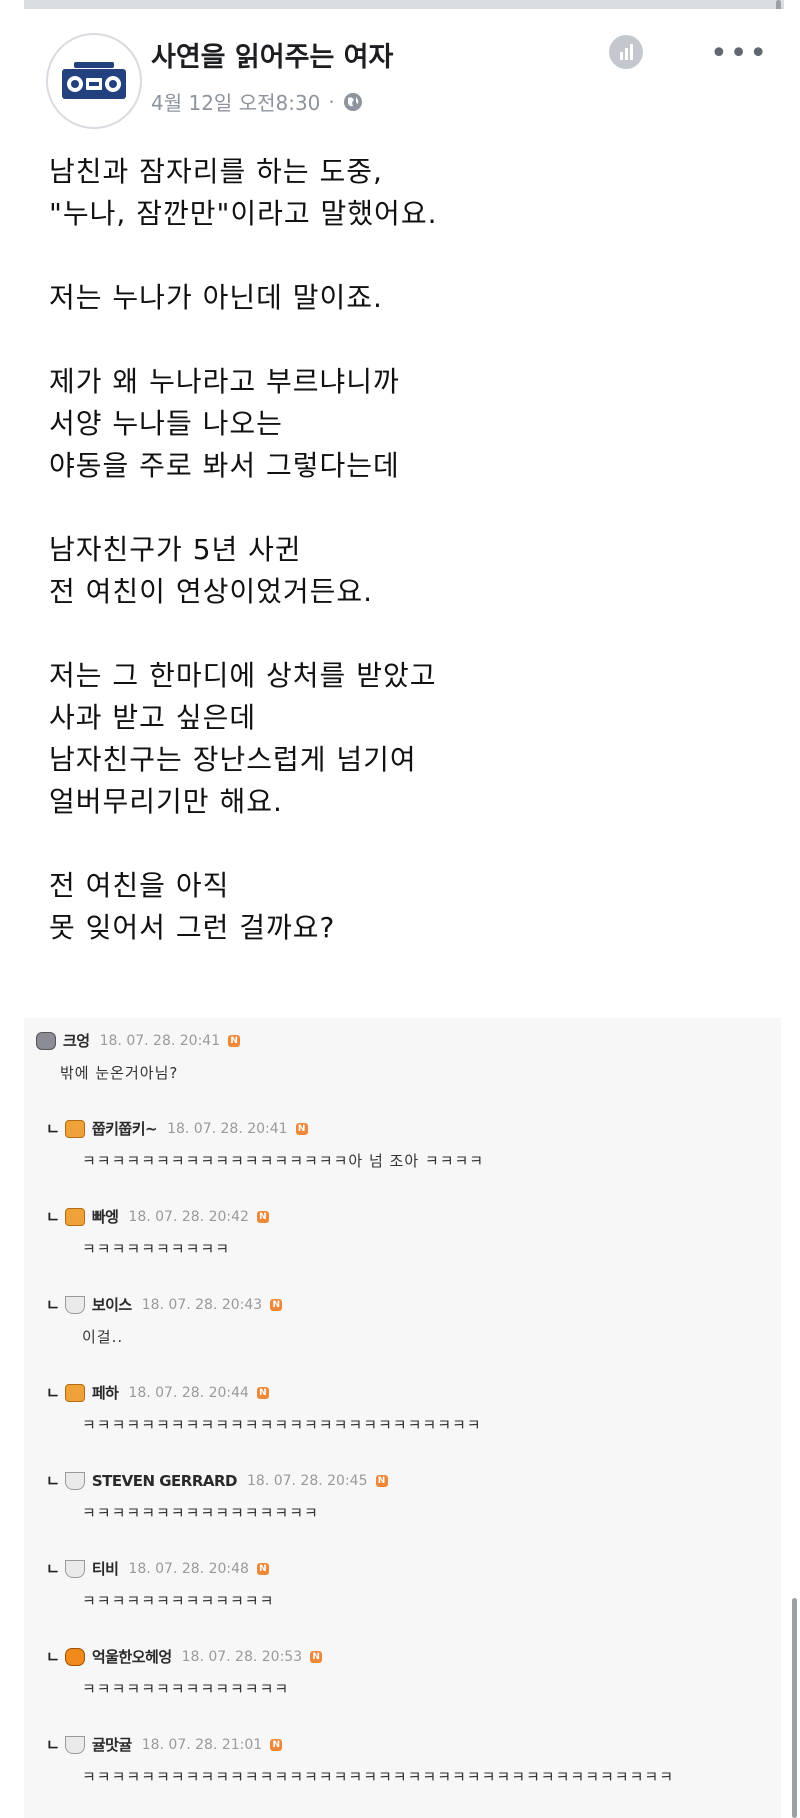 The width and height of the screenshot is (800, 1818). I want to click on comment-header: ㄴ 귤맛귤 18. 07. 28. 21:01 N, so click(164, 1744).